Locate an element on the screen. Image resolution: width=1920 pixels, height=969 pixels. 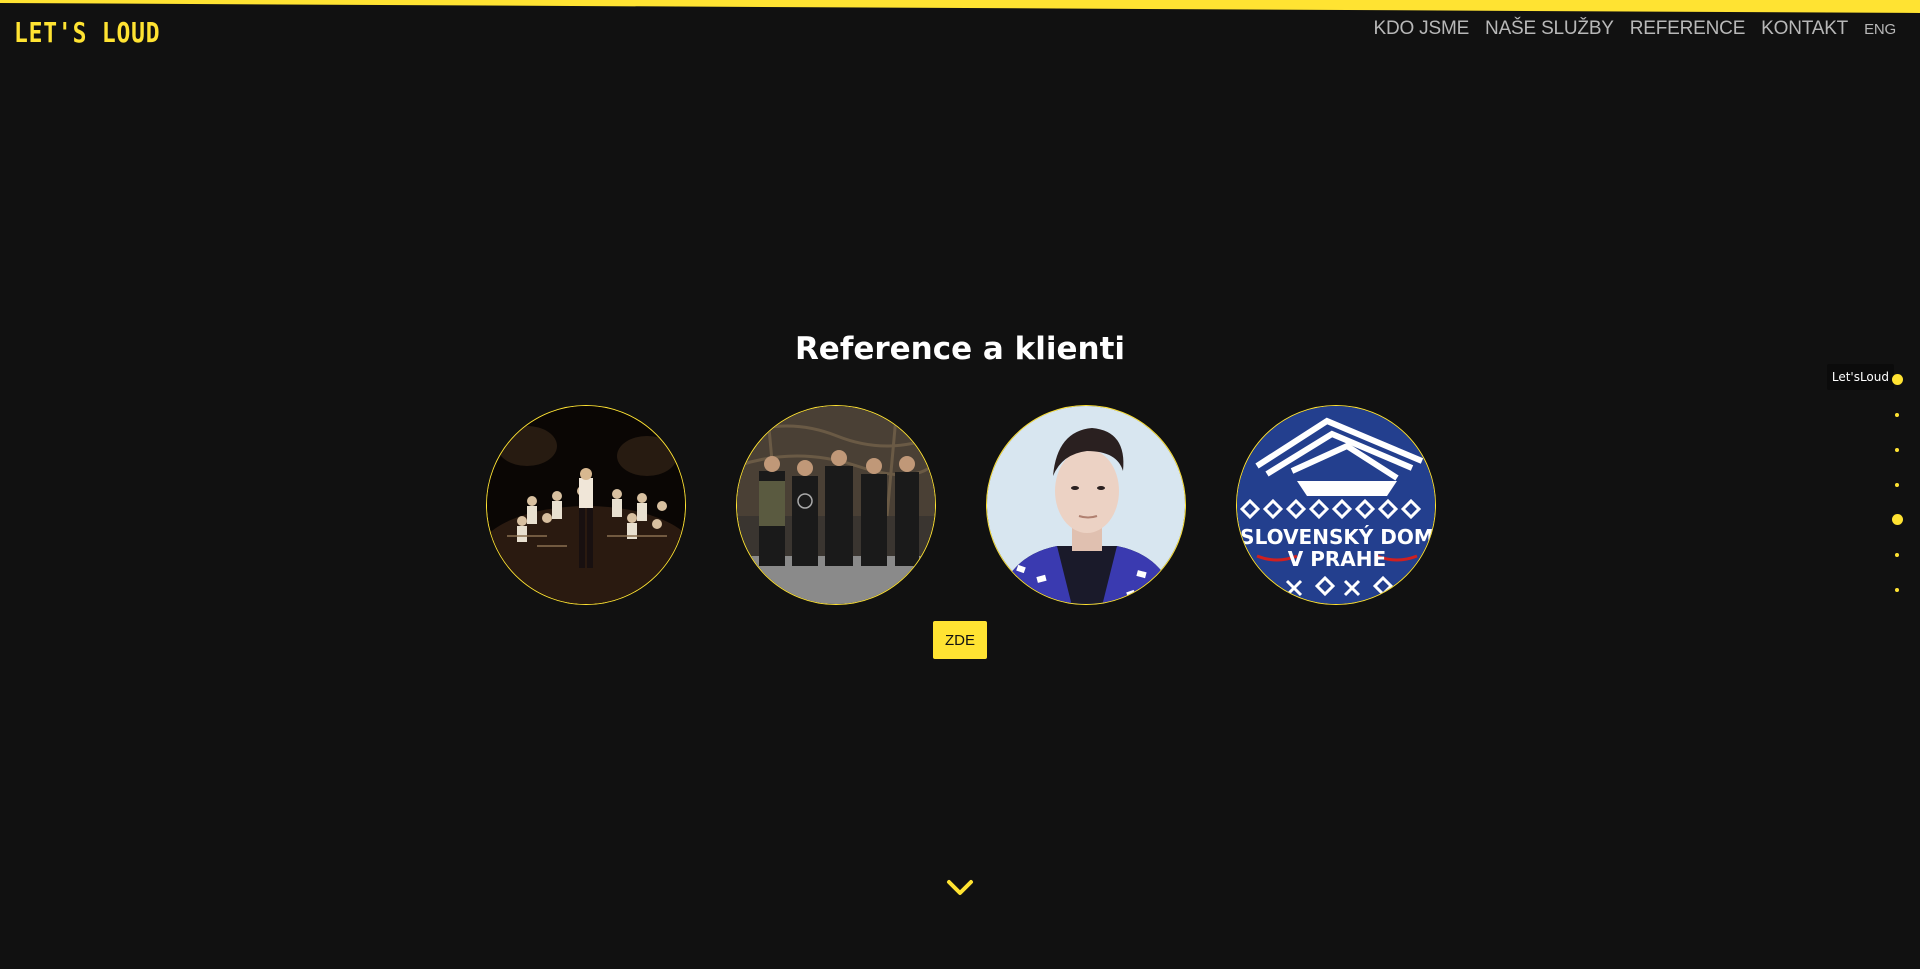
zde-button: ZDE is located at coordinates (960, 640).